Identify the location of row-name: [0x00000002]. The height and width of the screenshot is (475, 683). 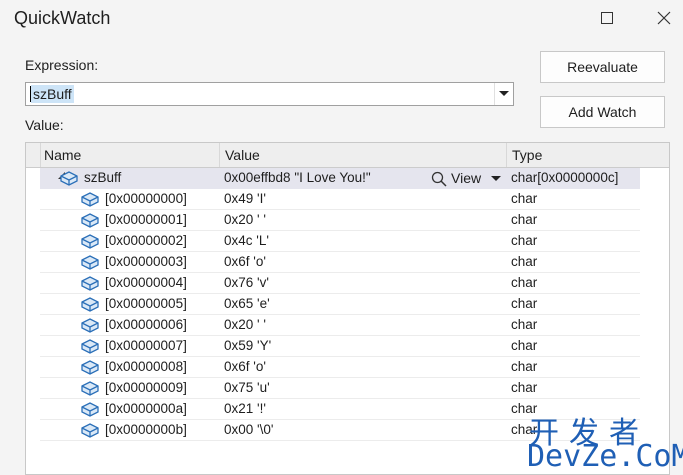
(146, 240).